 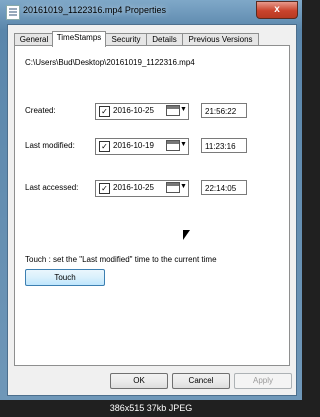 What do you see at coordinates (201, 381) in the screenshot?
I see `cancel-button: Cancel` at bounding box center [201, 381].